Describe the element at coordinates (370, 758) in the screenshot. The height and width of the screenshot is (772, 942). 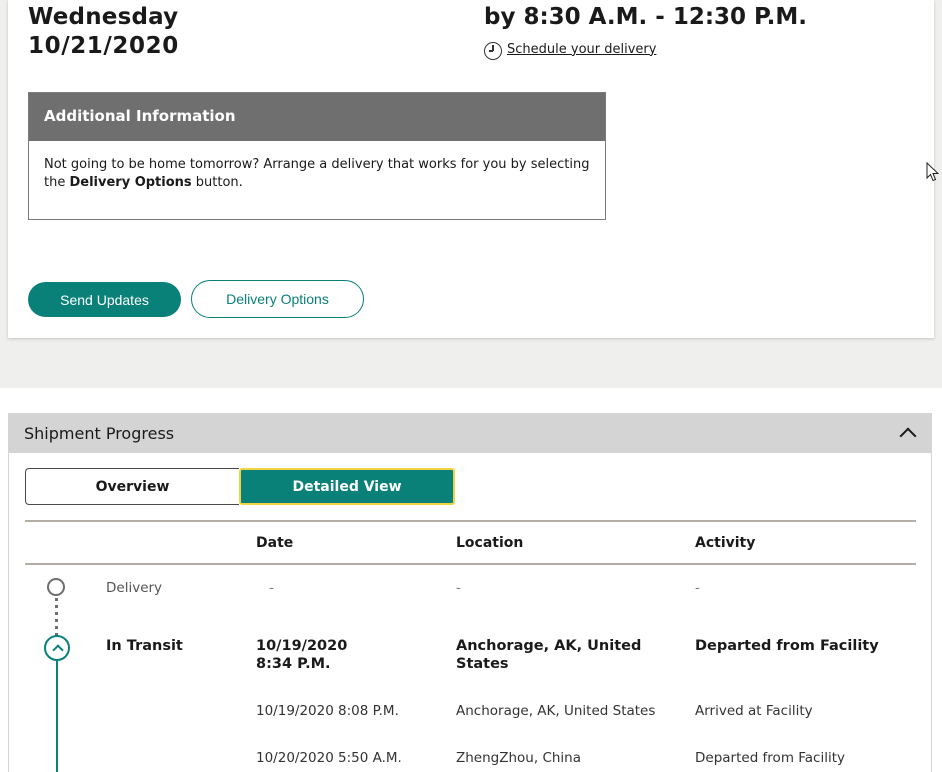
I see `event2-time: 5:50 A.M.` at that location.